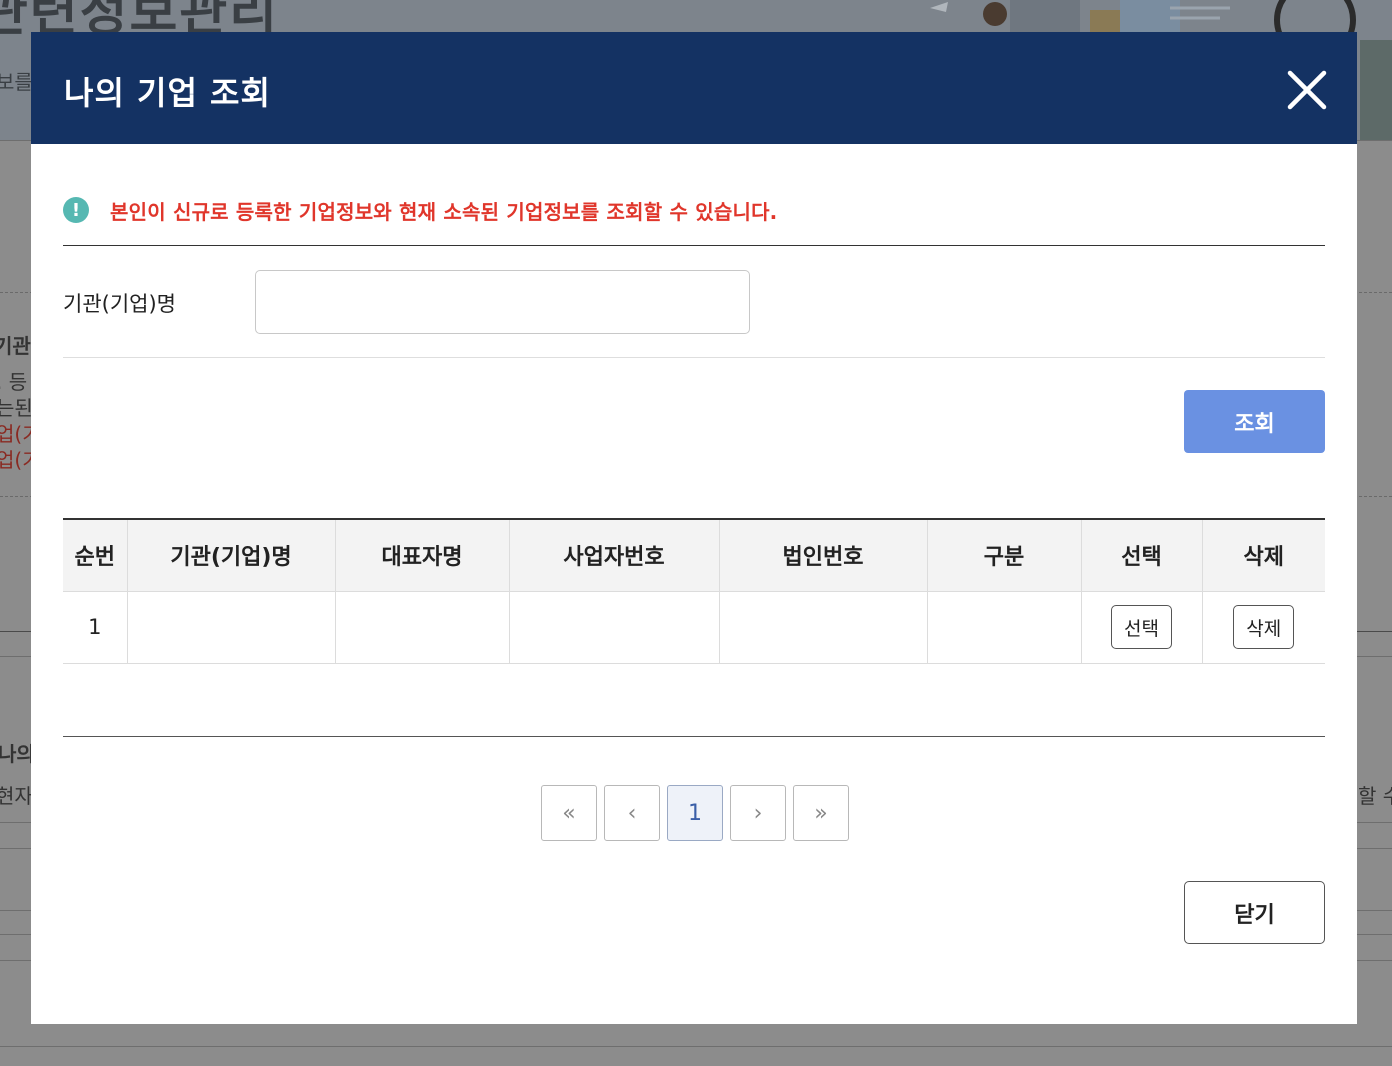 This screenshot has width=1392, height=1066. I want to click on background-side-line: . 등, so click(14, 382).